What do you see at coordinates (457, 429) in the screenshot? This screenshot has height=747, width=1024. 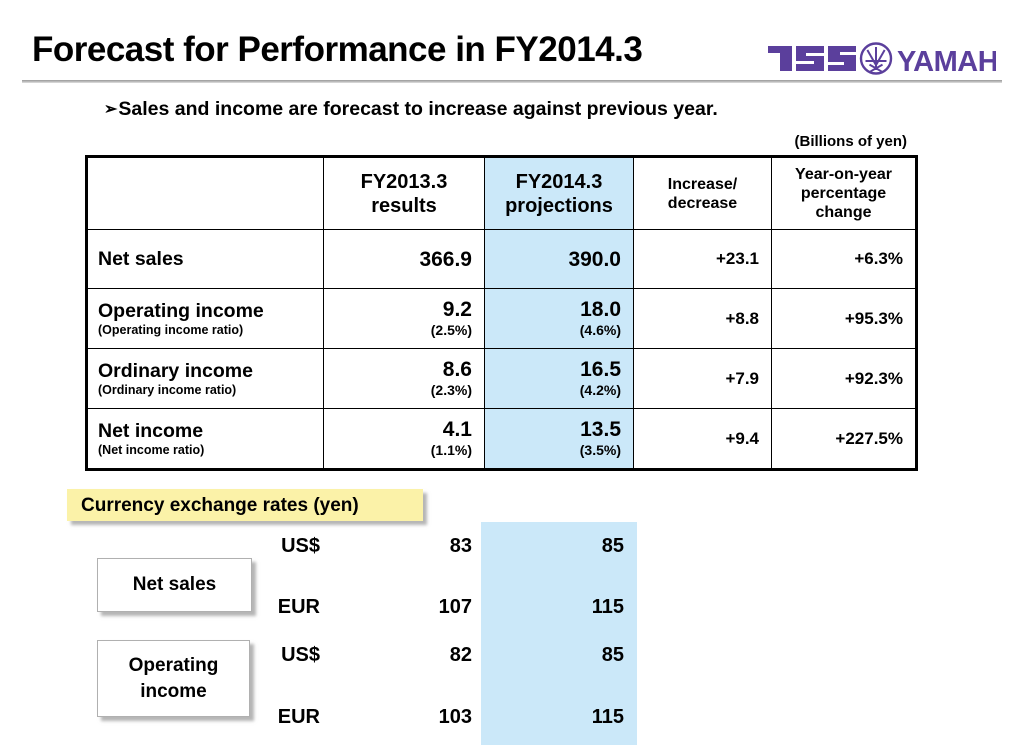 I see `row-prev-value: 4.1` at bounding box center [457, 429].